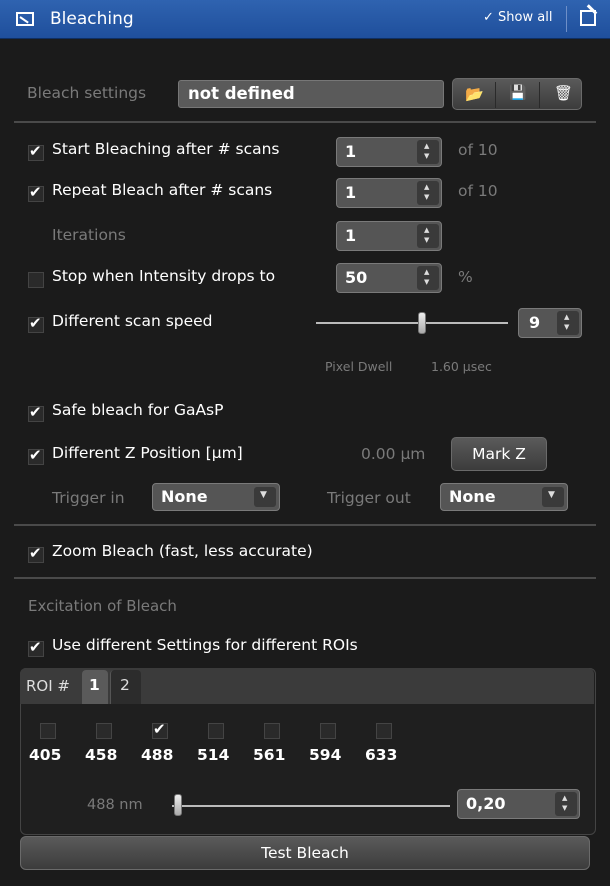  Describe the element at coordinates (177, 805) in the screenshot. I see `laser-power-slider-thumb` at that location.